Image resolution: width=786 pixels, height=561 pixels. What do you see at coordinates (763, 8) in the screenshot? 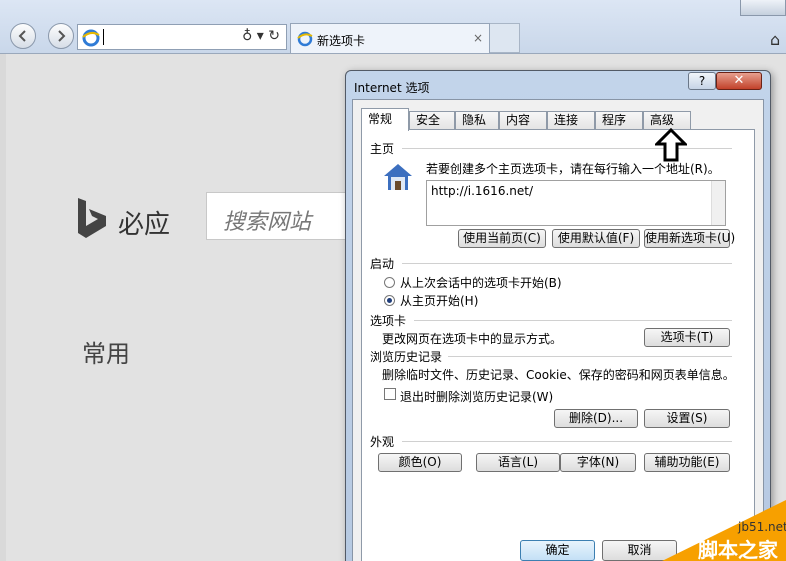
I see `window-controls` at bounding box center [763, 8].